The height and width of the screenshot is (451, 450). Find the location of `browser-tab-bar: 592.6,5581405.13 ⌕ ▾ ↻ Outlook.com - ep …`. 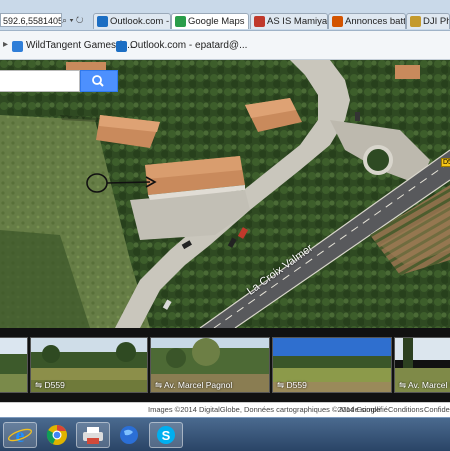

browser-tab-bar: 592.6,5581405.13 ⌕ ▾ ↻ Outlook.com - ep … is located at coordinates (225, 15).